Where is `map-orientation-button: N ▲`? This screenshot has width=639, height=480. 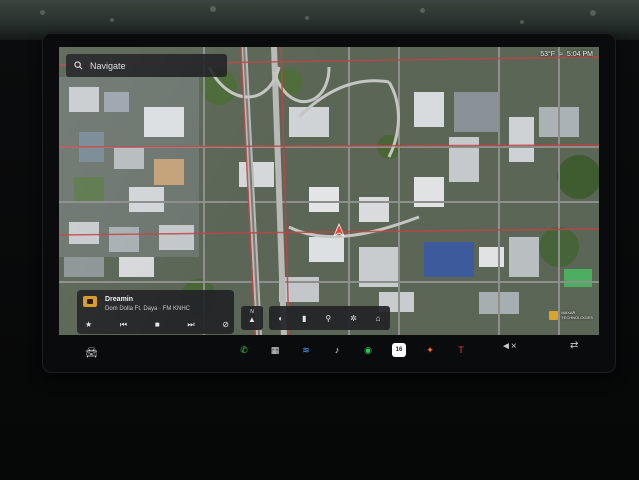 map-orientation-button: N ▲ is located at coordinates (252, 318).